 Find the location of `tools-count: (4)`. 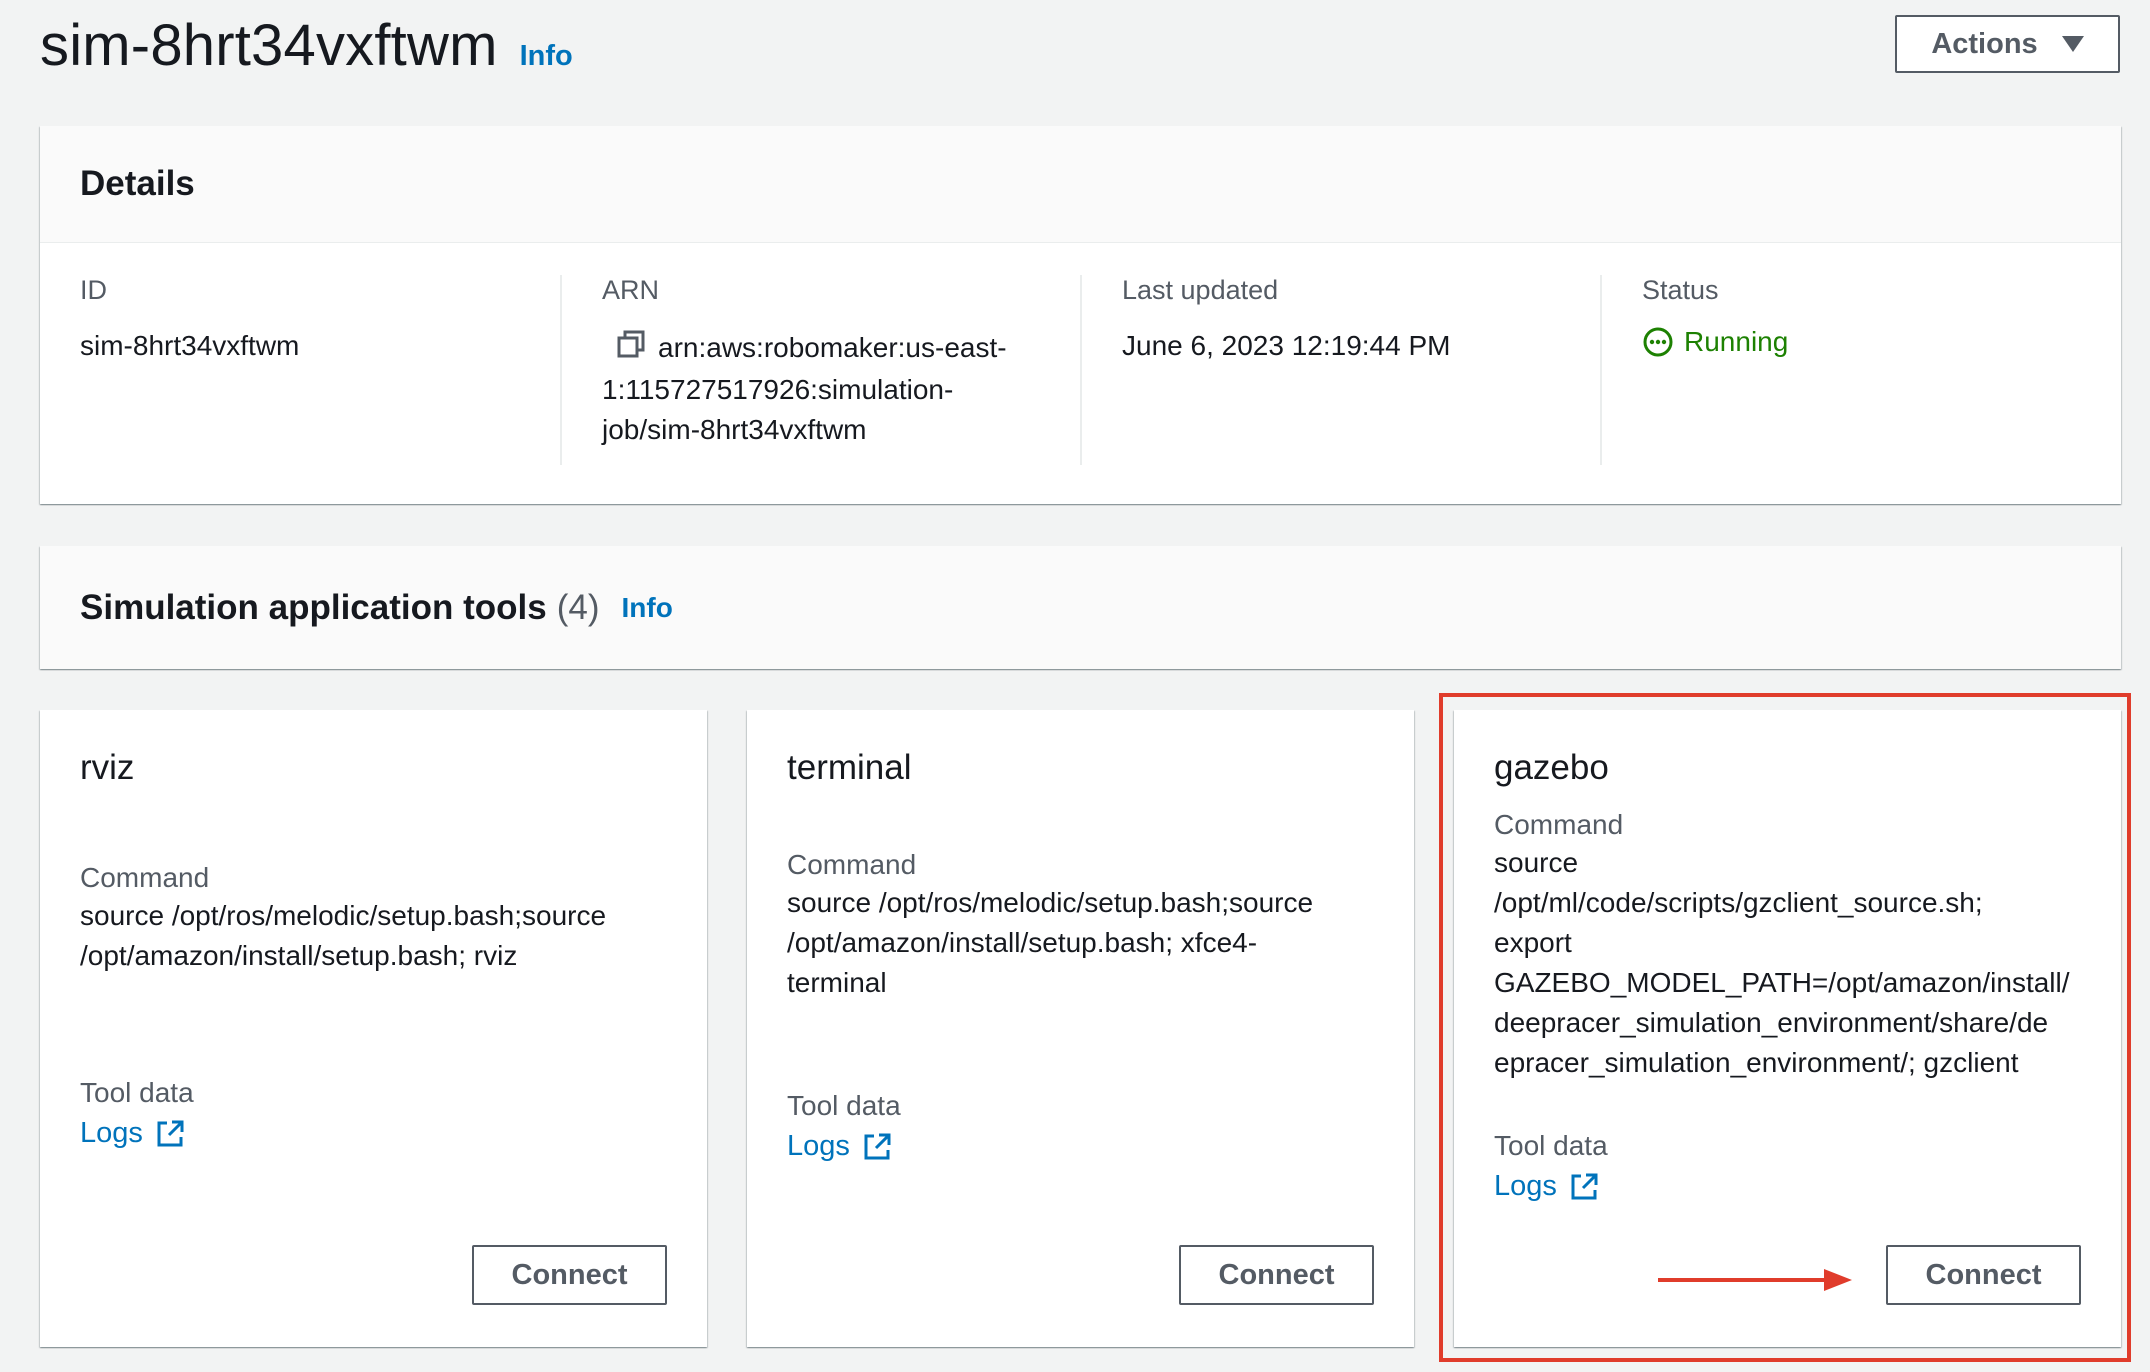

tools-count: (4) is located at coordinates (578, 607).